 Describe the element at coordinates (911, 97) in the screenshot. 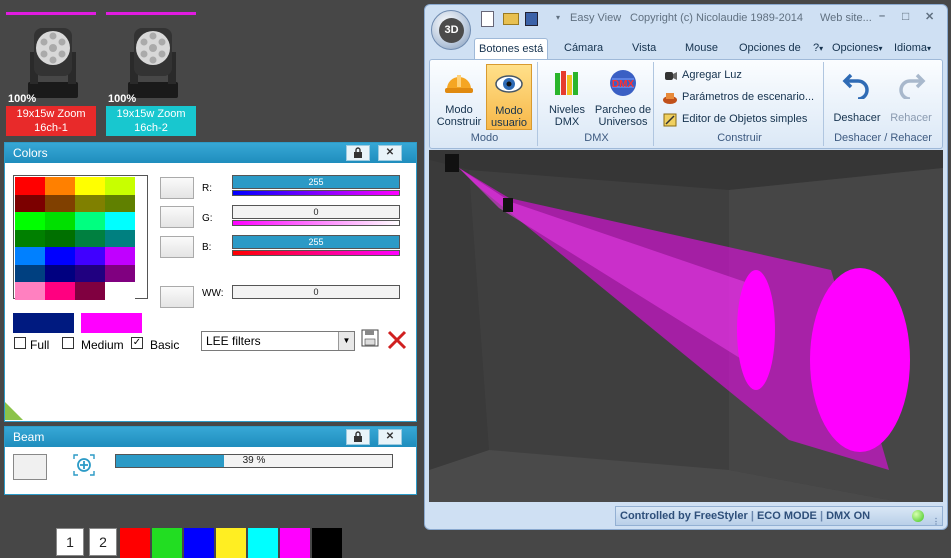

I see `redo-button: Rehacer` at that location.